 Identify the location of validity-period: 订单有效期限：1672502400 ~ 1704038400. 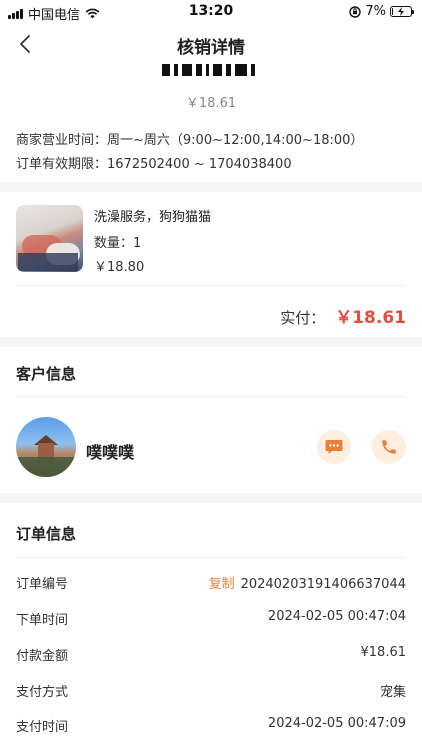
(154, 162).